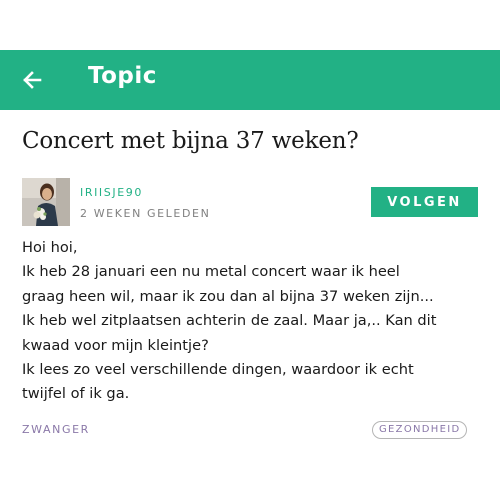 The height and width of the screenshot is (500, 500). Describe the element at coordinates (56, 429) in the screenshot. I see `category-link: ZWANGER` at that location.